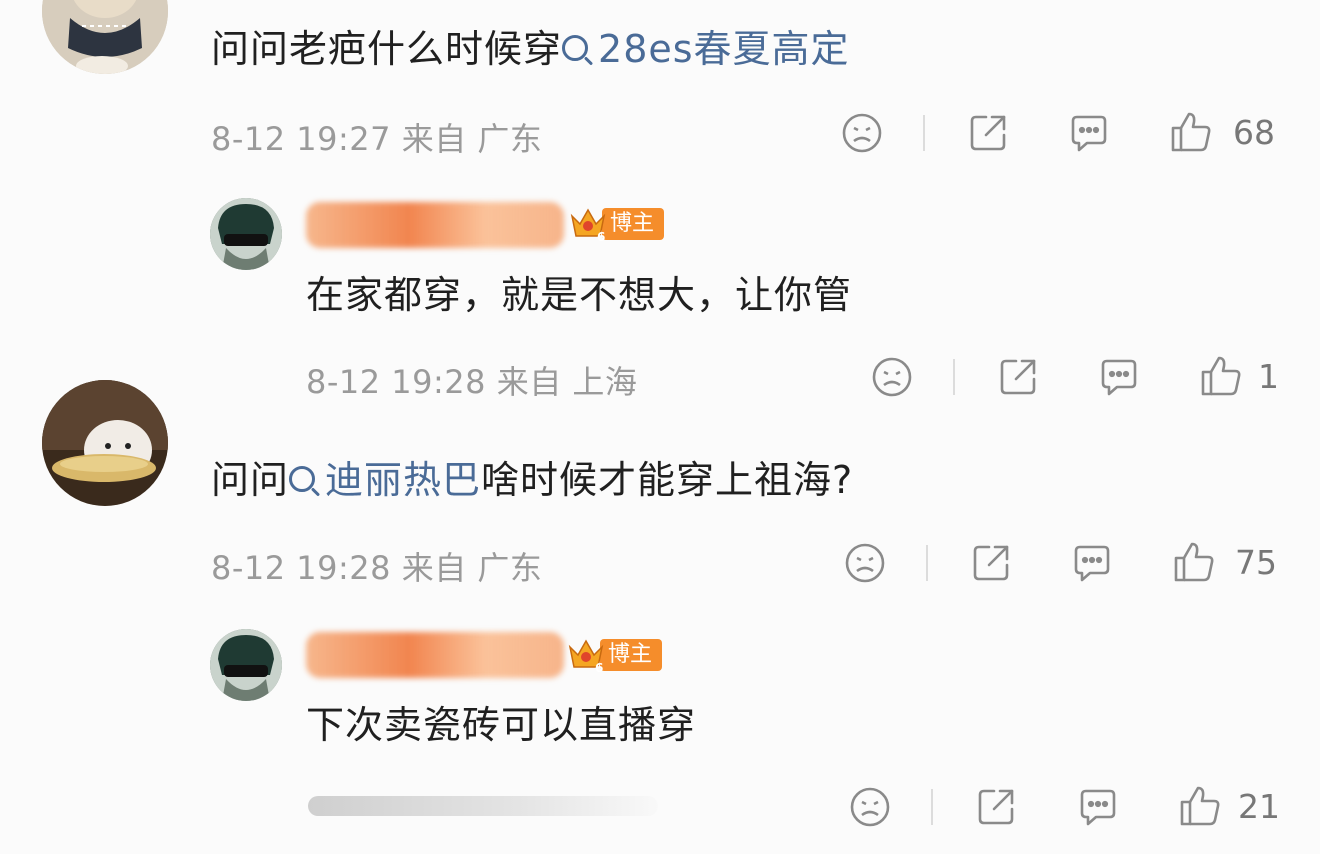 The image size is (1320, 854). Describe the element at coordinates (579, 295) in the screenshot. I see `reply-text: 在家都穿，就是不想大，让你管` at that location.